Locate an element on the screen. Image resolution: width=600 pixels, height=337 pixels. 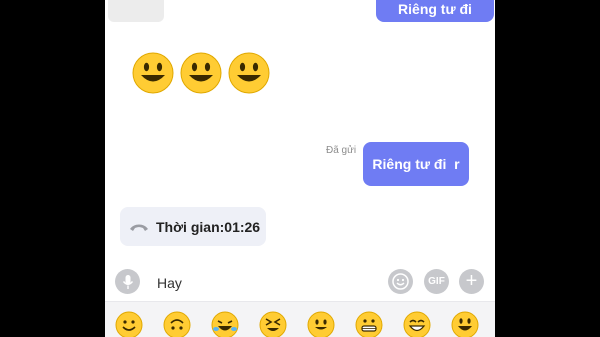
call-record-bubble: Thời gian:01:26 is located at coordinates (193, 226).